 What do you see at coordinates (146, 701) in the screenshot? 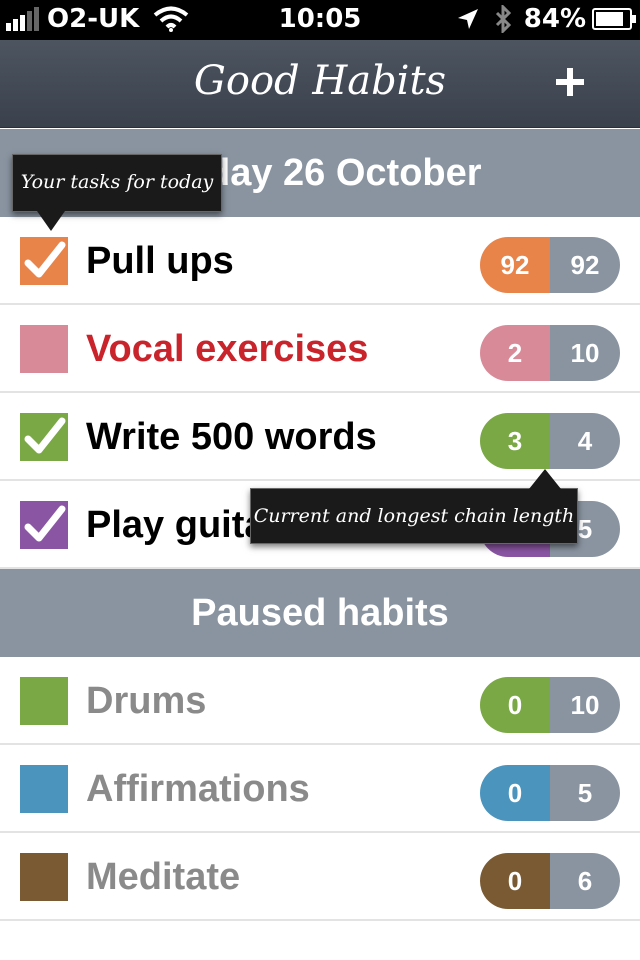
I see `habit-name: Drums` at bounding box center [146, 701].